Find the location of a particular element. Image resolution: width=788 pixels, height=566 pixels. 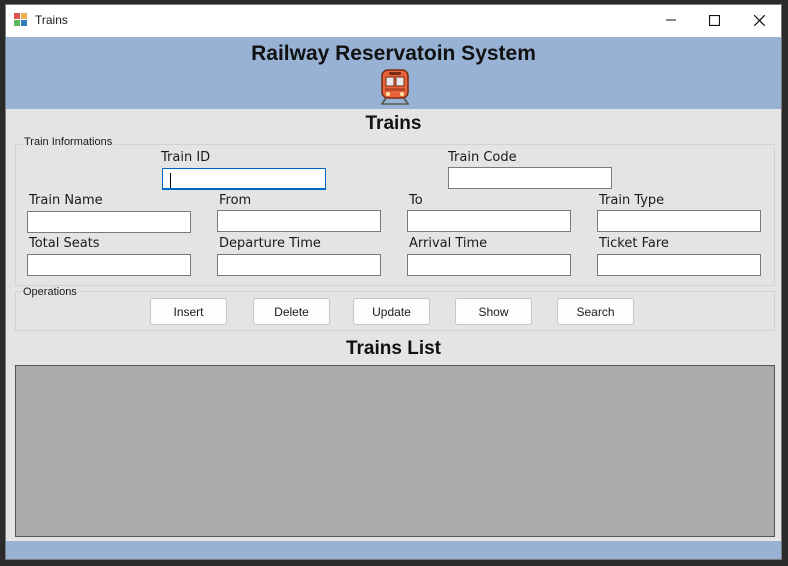

train-name-input is located at coordinates (109, 222).